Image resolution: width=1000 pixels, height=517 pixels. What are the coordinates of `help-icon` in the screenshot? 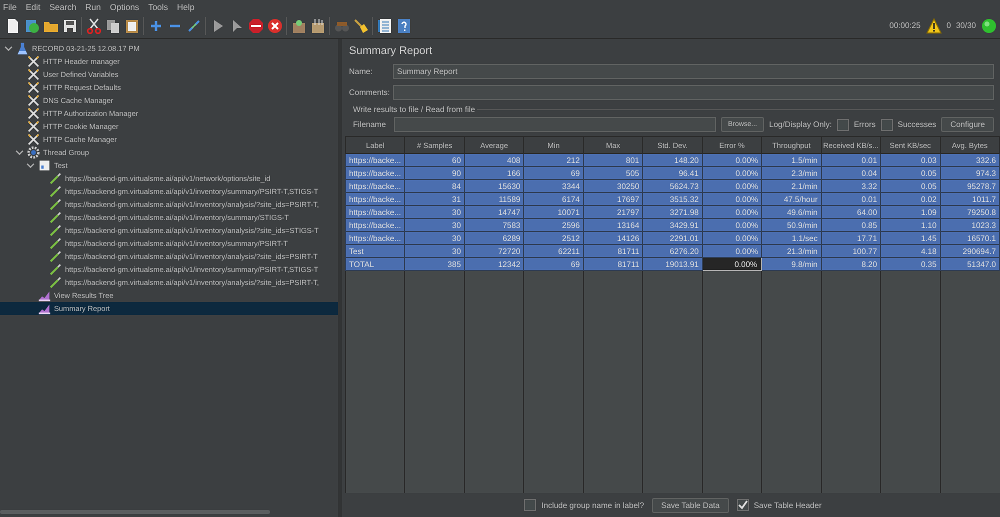 It's located at (404, 26).